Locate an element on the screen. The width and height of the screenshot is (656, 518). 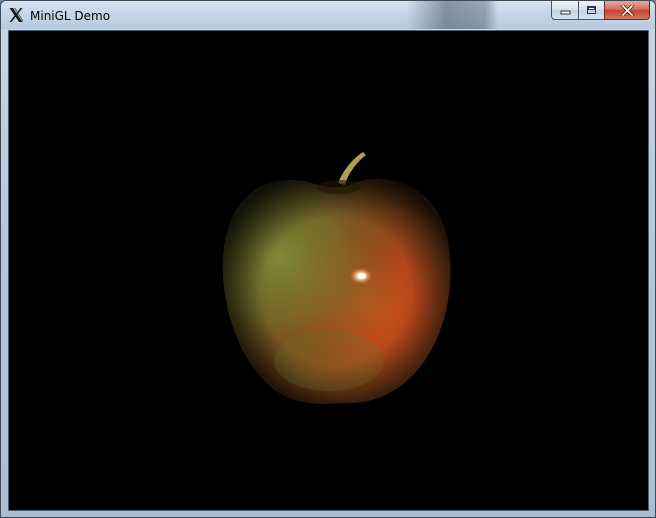
maximize-button is located at coordinates (591, 10).